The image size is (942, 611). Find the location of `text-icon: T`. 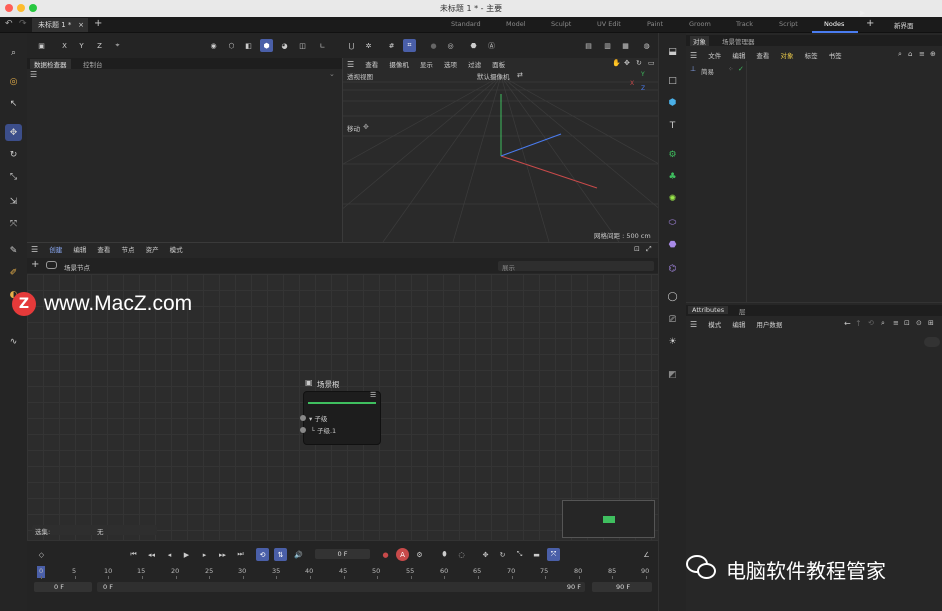

text-icon: T is located at coordinates (672, 125).